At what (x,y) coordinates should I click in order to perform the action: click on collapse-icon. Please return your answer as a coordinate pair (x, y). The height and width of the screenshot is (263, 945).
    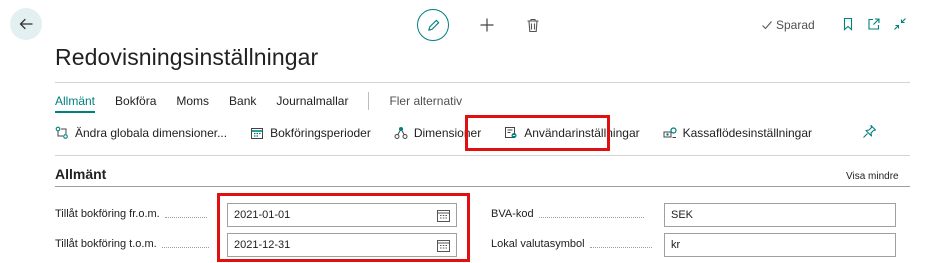
    Looking at the image, I should click on (900, 24).